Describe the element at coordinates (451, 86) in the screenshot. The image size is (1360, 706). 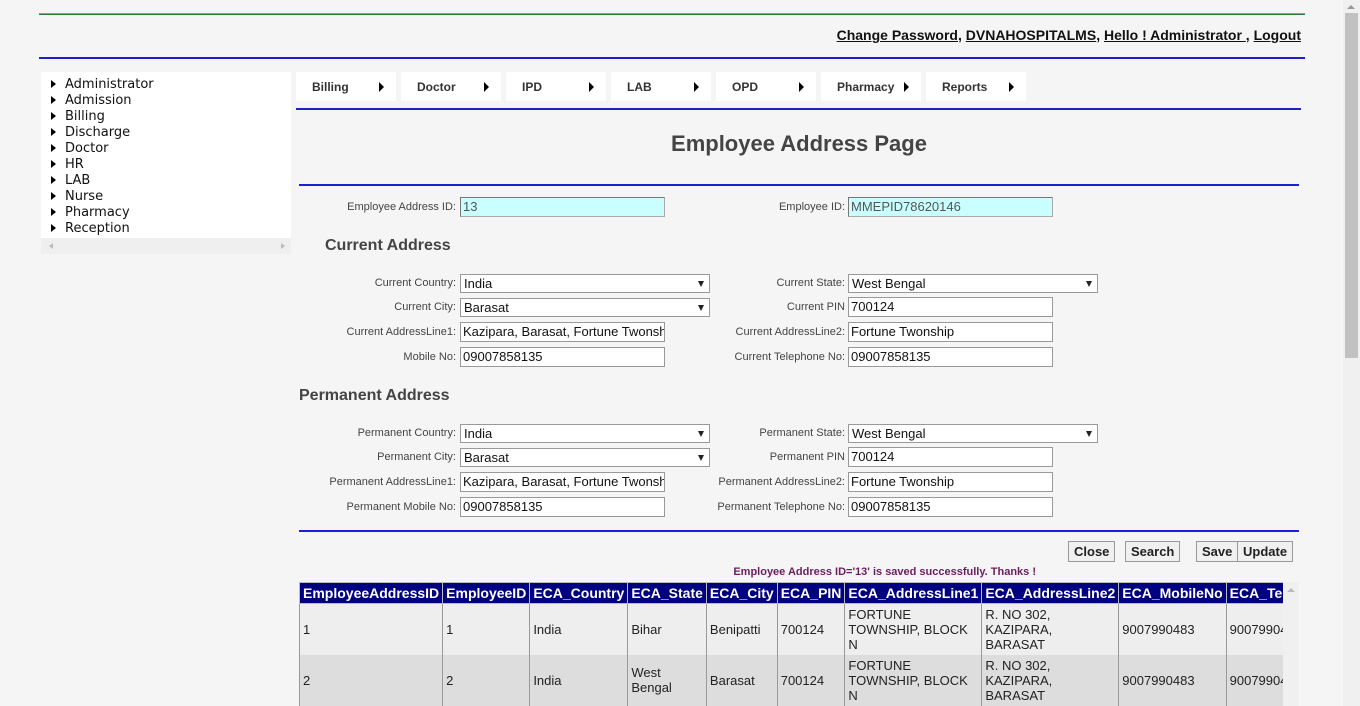
I see `menu-doctor: Doctor` at that location.